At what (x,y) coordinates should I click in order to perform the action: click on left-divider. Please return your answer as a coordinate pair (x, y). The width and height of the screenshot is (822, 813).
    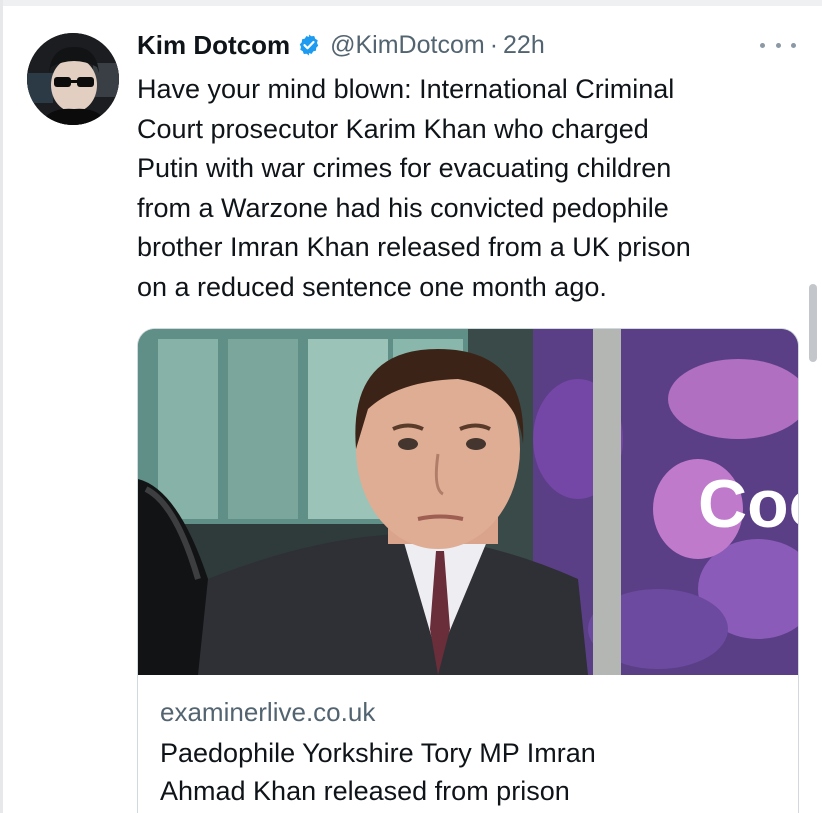
    Looking at the image, I should click on (1, 406).